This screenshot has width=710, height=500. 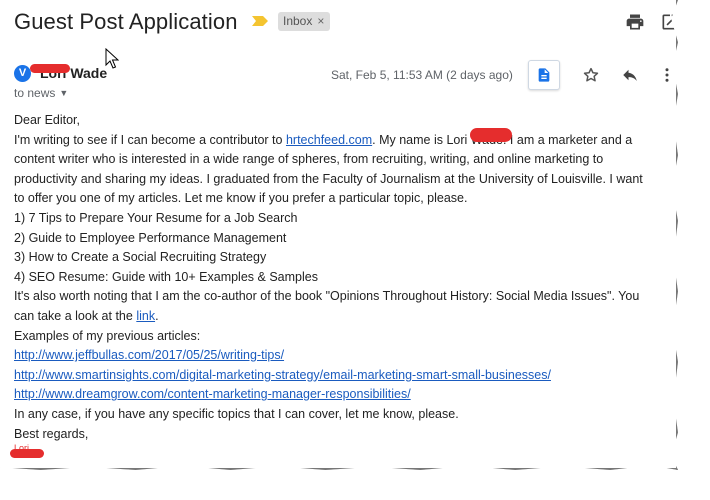 I want to click on recipient-dropdown-icon: ▼, so click(x=63, y=93).